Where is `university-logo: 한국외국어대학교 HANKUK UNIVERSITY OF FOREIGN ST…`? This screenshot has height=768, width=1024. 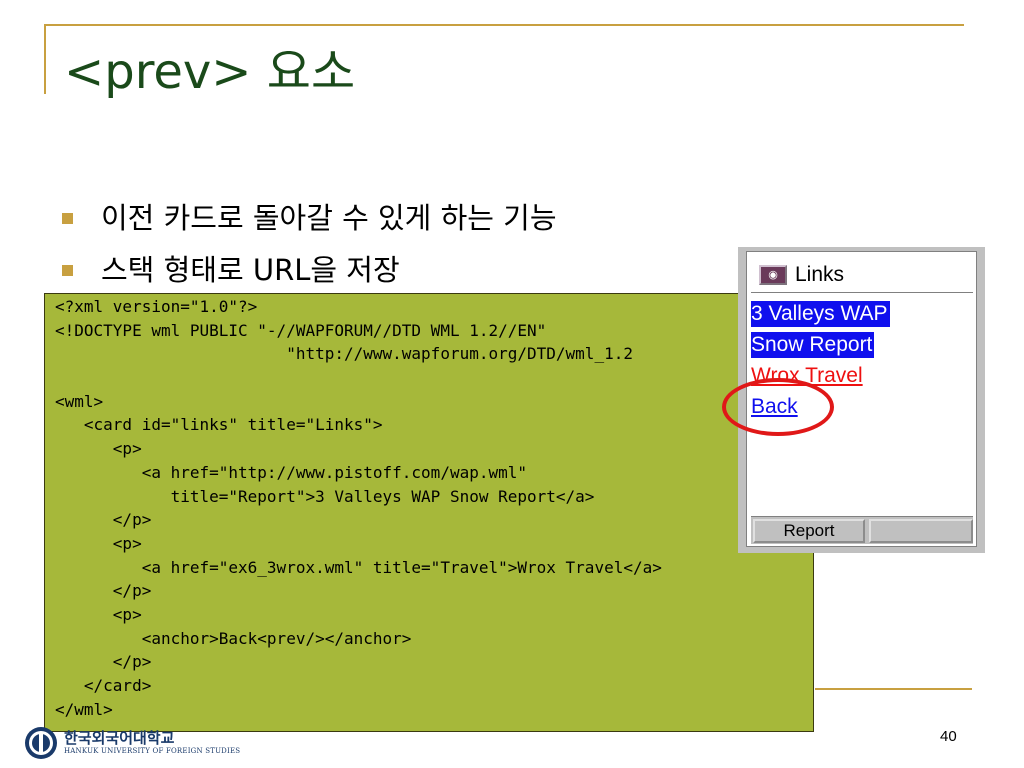 university-logo: 한국외국어대학교 HANKUK UNIVERSITY OF FOREIGN ST… is located at coordinates (132, 743).